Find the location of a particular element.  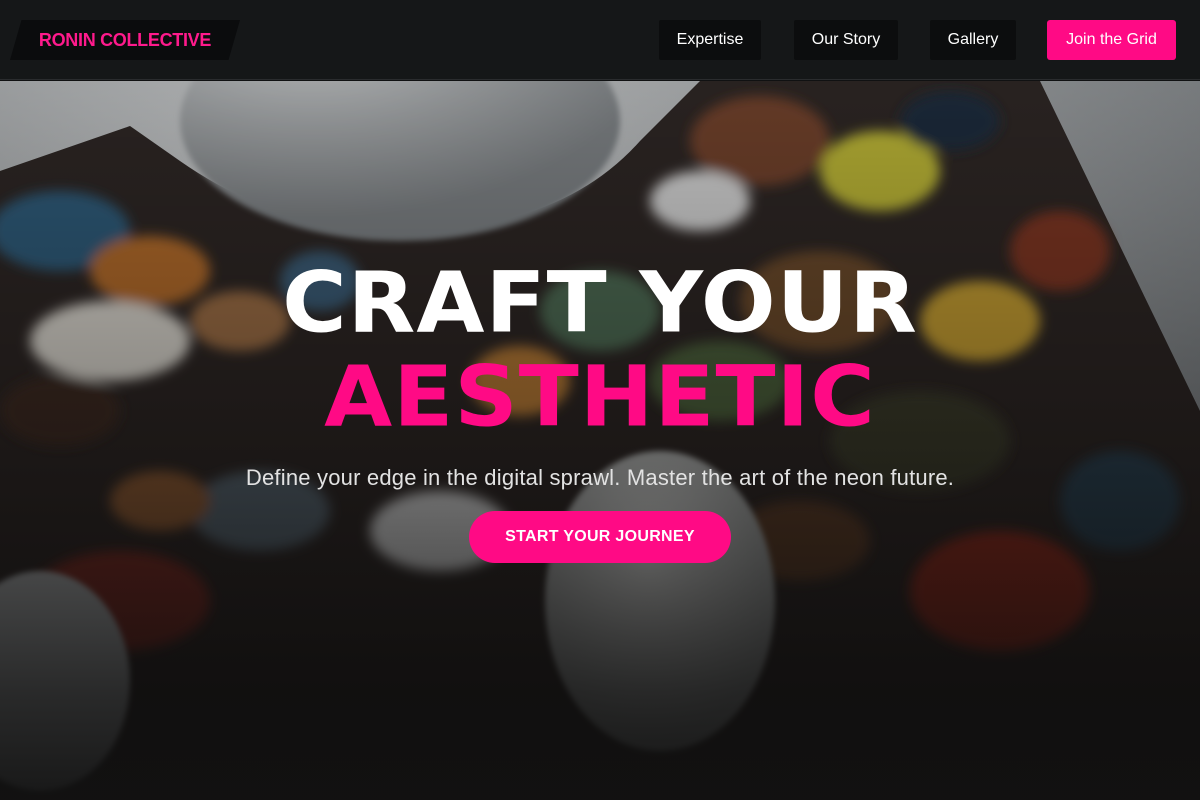

hero-headline-line2: AESTHETIC is located at coordinates (600, 396).